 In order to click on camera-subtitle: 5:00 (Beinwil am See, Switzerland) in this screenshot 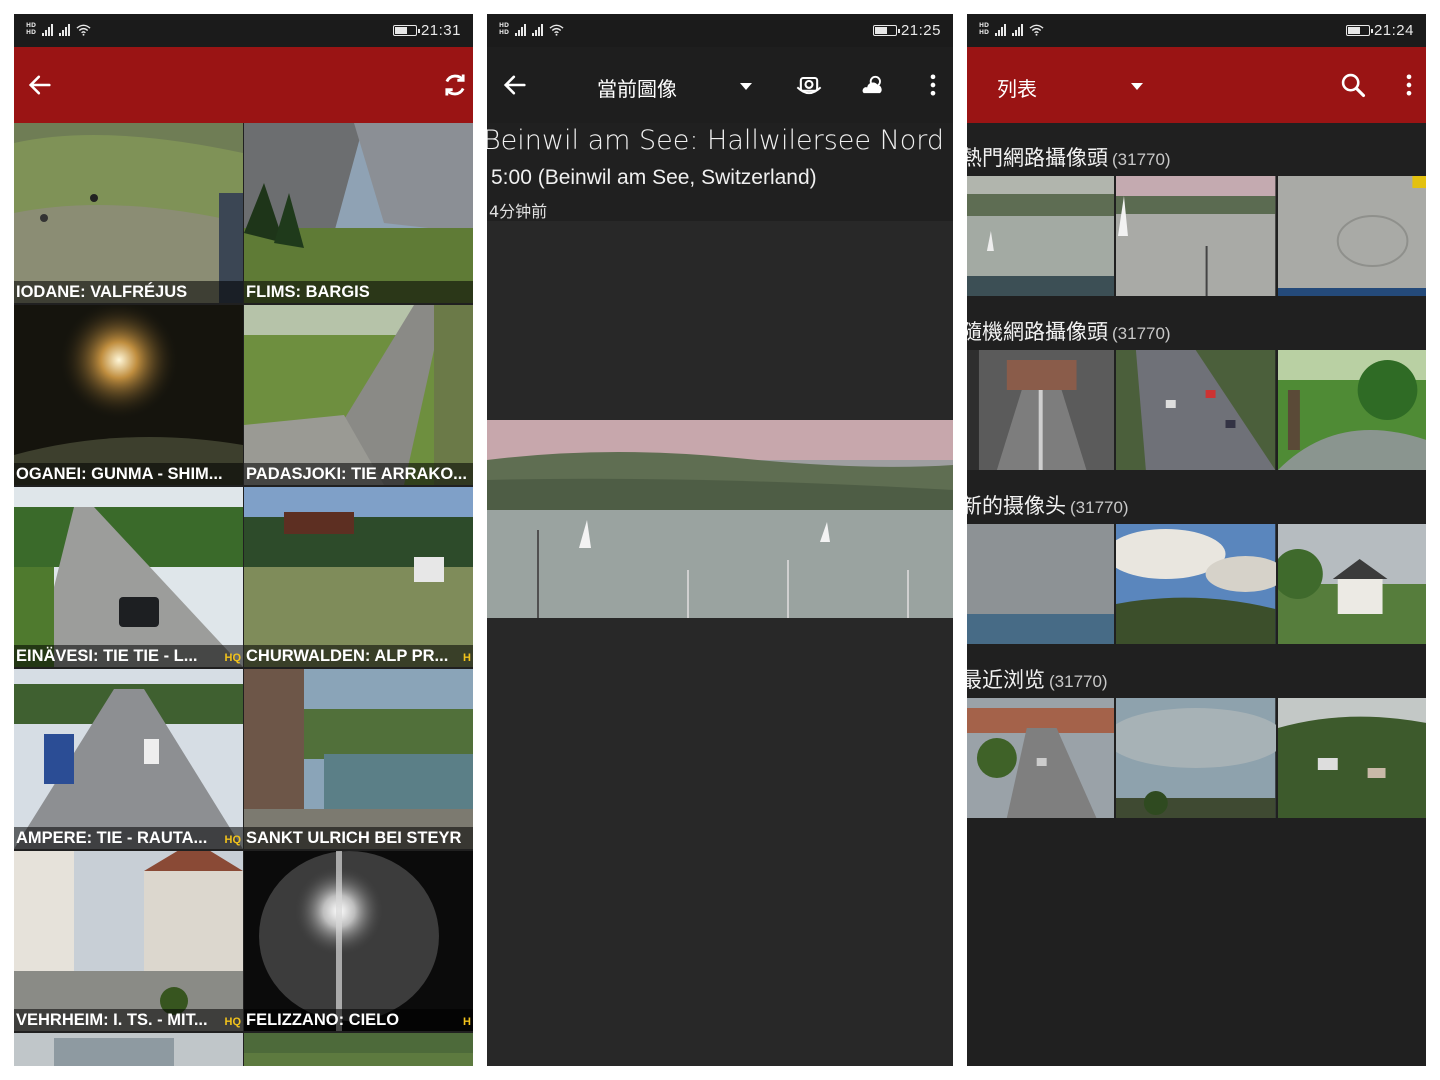, I will do `click(654, 177)`.